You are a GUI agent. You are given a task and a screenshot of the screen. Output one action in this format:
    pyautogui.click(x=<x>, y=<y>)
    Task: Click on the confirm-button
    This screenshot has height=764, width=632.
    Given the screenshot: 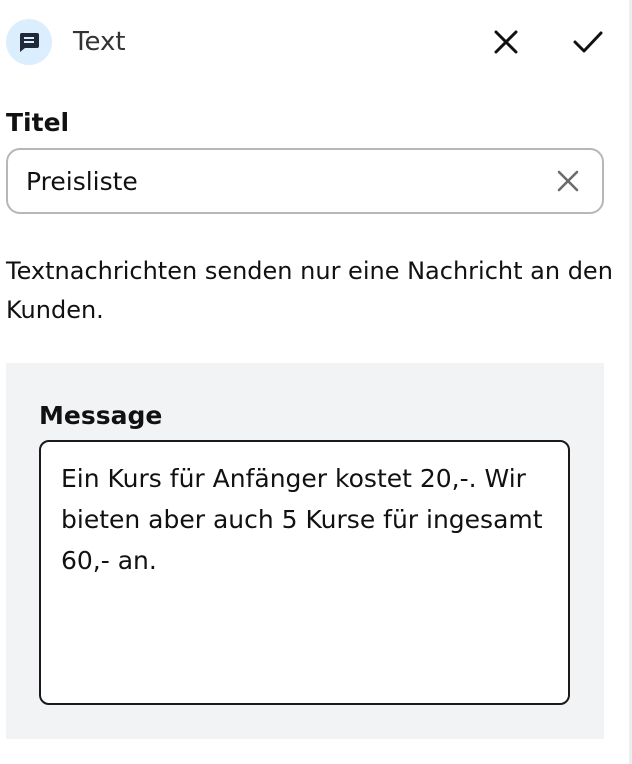 What is the action you would take?
    pyautogui.click(x=588, y=42)
    